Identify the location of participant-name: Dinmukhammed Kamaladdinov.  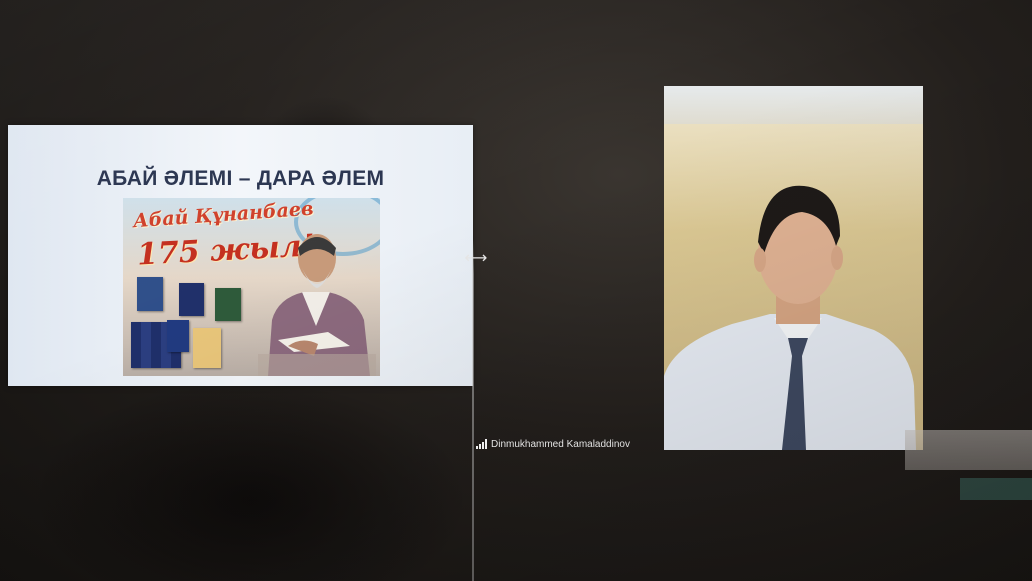
(560, 444).